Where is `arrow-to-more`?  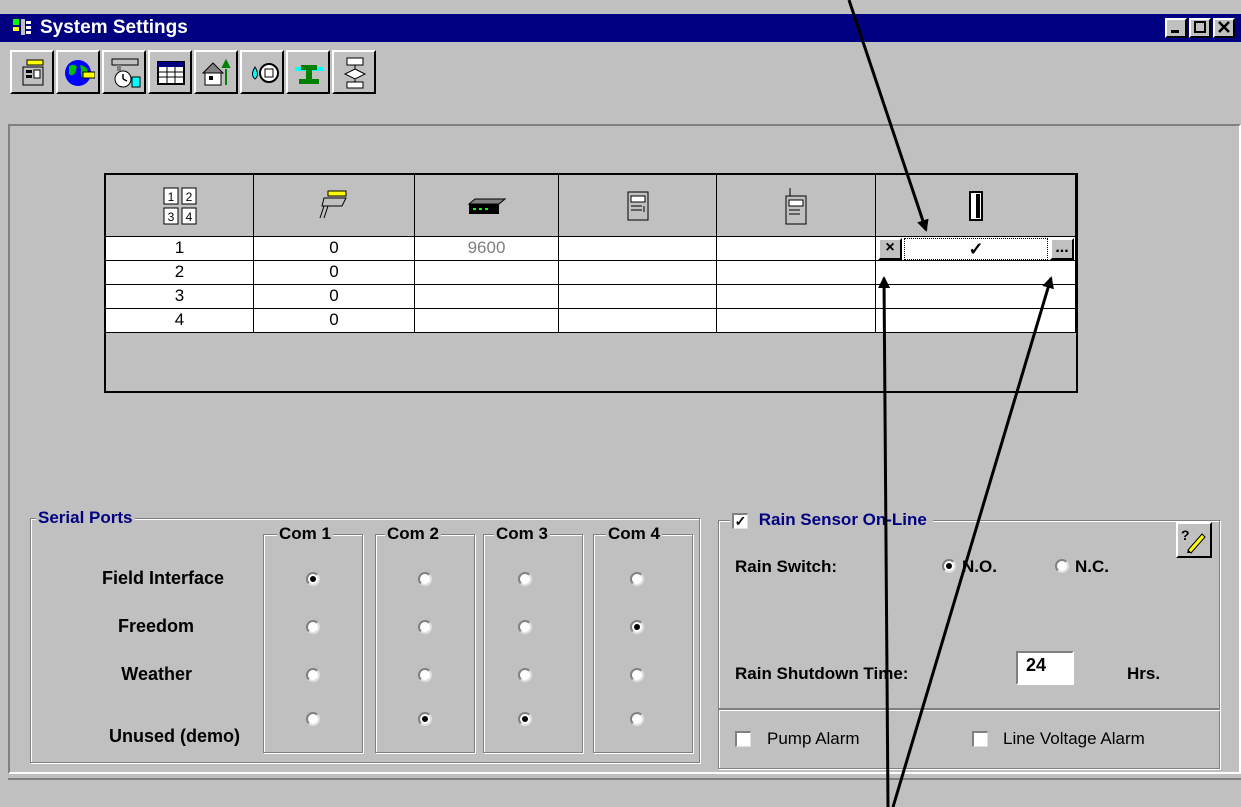
arrow-to-more is located at coordinates (972, 541).